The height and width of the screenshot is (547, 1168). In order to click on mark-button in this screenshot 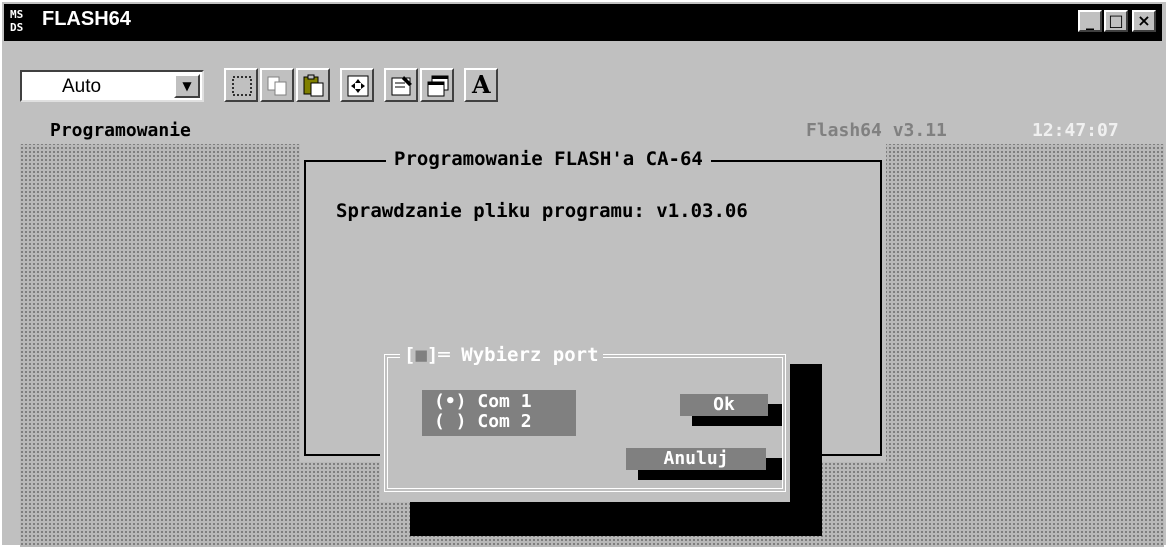, I will do `click(241, 85)`.